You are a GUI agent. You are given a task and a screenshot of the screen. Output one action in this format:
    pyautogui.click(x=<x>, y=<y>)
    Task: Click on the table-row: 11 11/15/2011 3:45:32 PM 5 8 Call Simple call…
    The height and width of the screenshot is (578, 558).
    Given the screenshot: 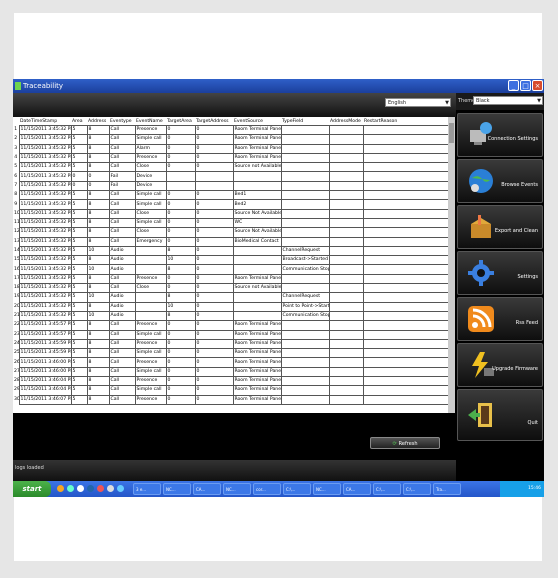 What is the action you would take?
    pyautogui.click(x=233, y=223)
    